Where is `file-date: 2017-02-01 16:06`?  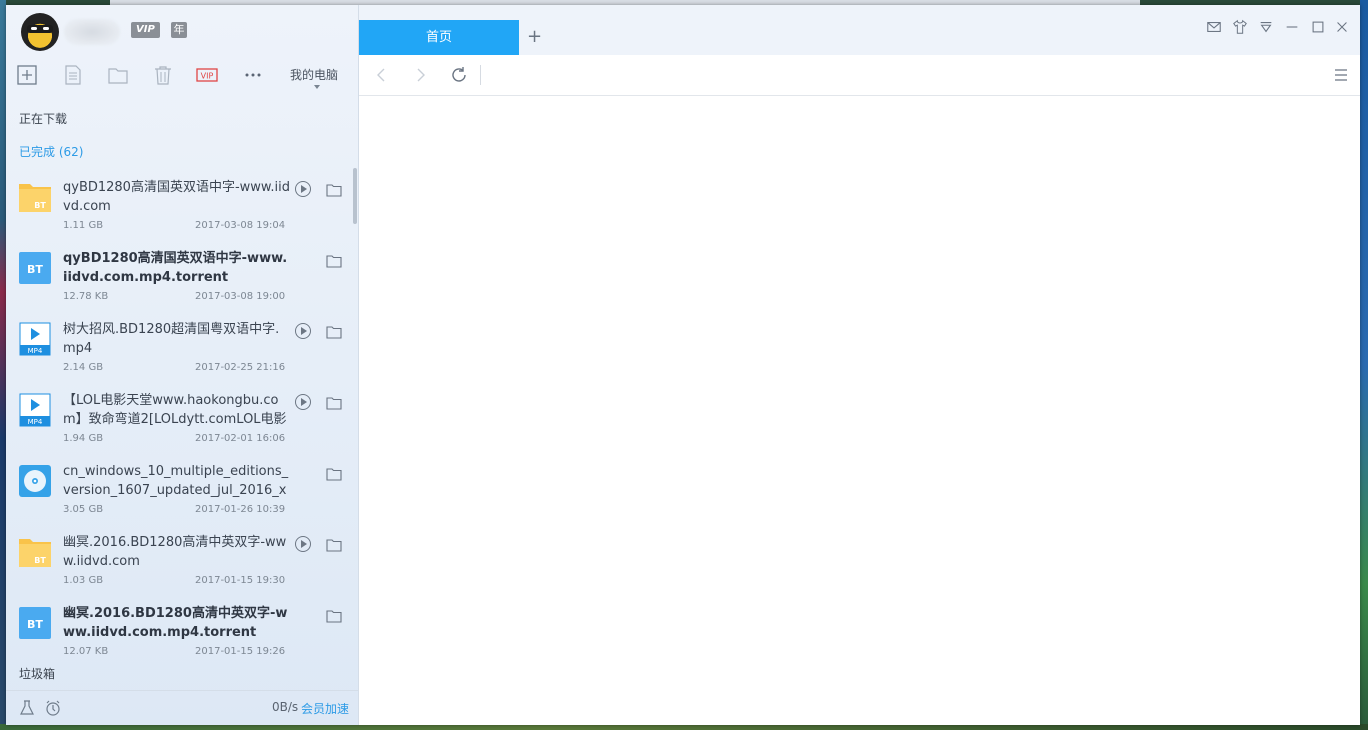 file-date: 2017-02-01 16:06 is located at coordinates (240, 438).